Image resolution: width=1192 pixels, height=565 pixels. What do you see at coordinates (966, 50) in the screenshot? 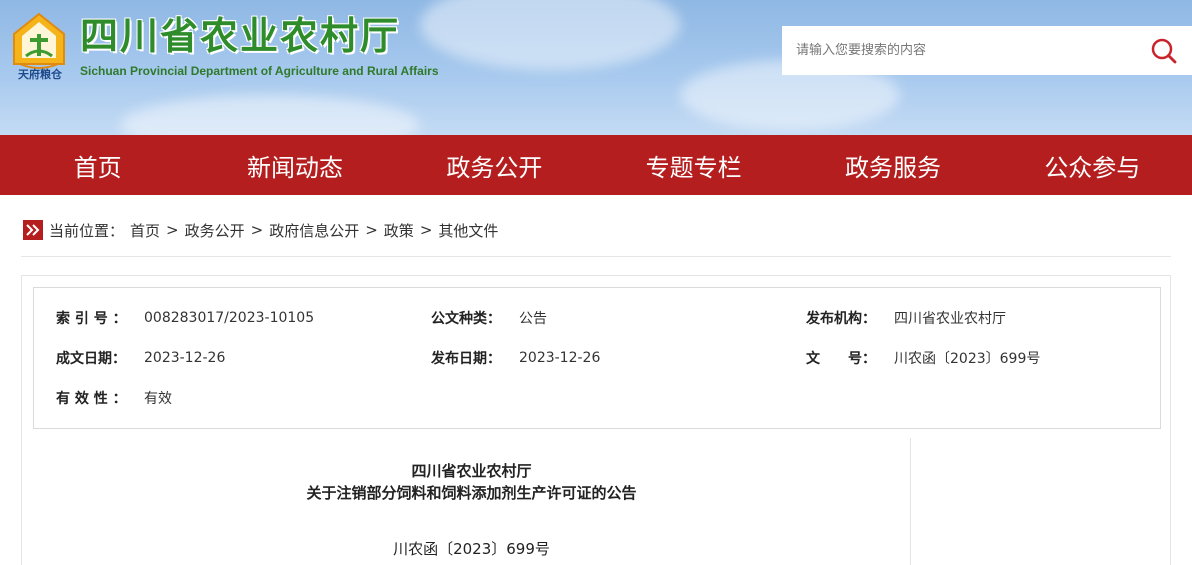
I see `search-input` at bounding box center [966, 50].